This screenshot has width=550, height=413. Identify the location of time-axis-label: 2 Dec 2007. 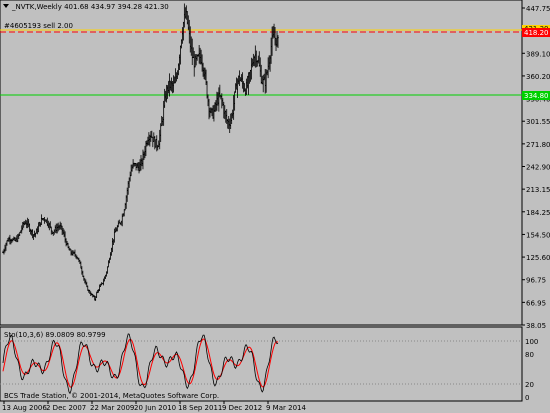
(66, 408).